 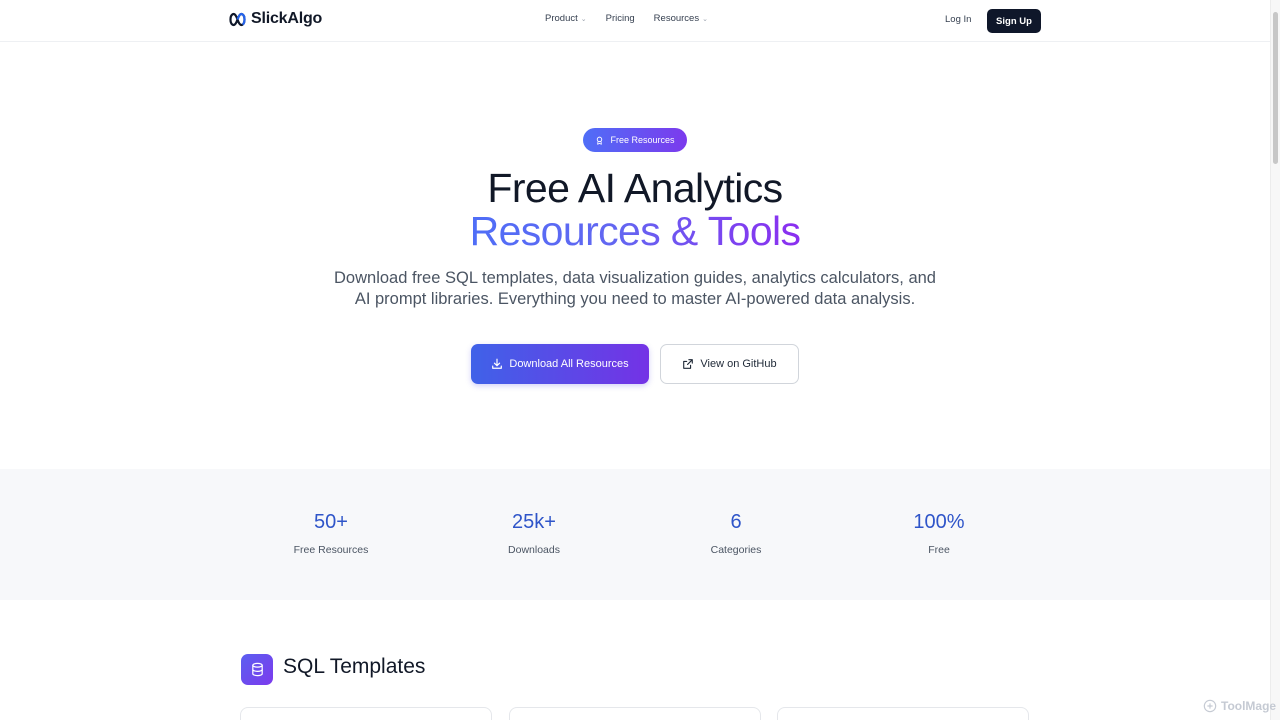 I want to click on badge-label: Free Resources, so click(x=642, y=140).